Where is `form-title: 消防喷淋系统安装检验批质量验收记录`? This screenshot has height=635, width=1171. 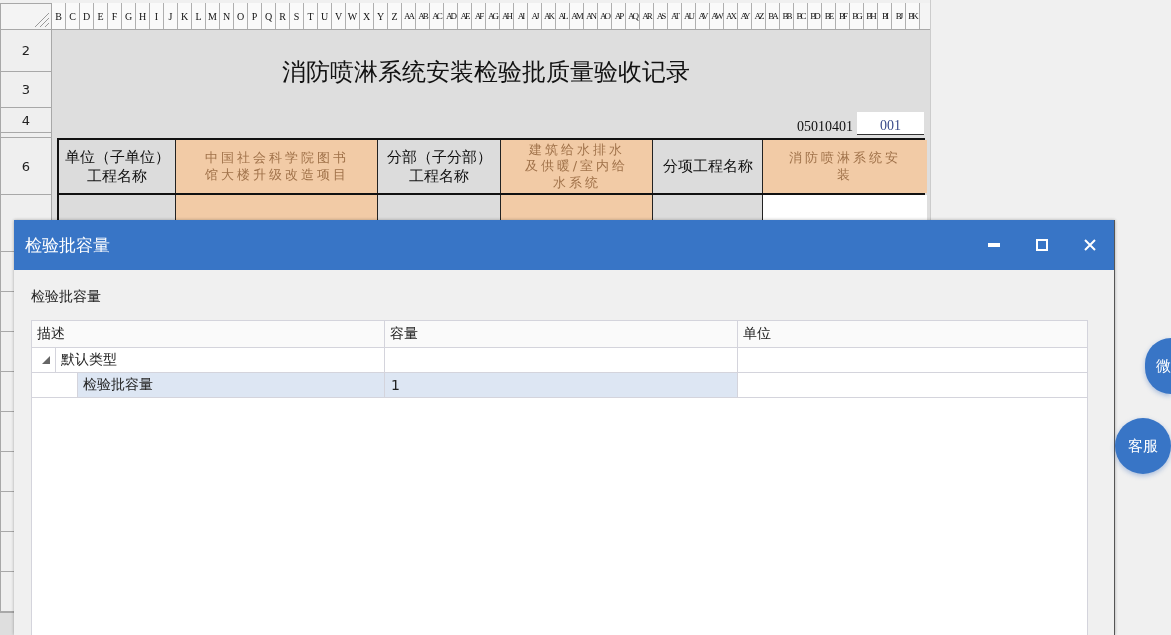
form-title: 消防喷淋系统安装检验批质量验收记录 is located at coordinates (486, 72).